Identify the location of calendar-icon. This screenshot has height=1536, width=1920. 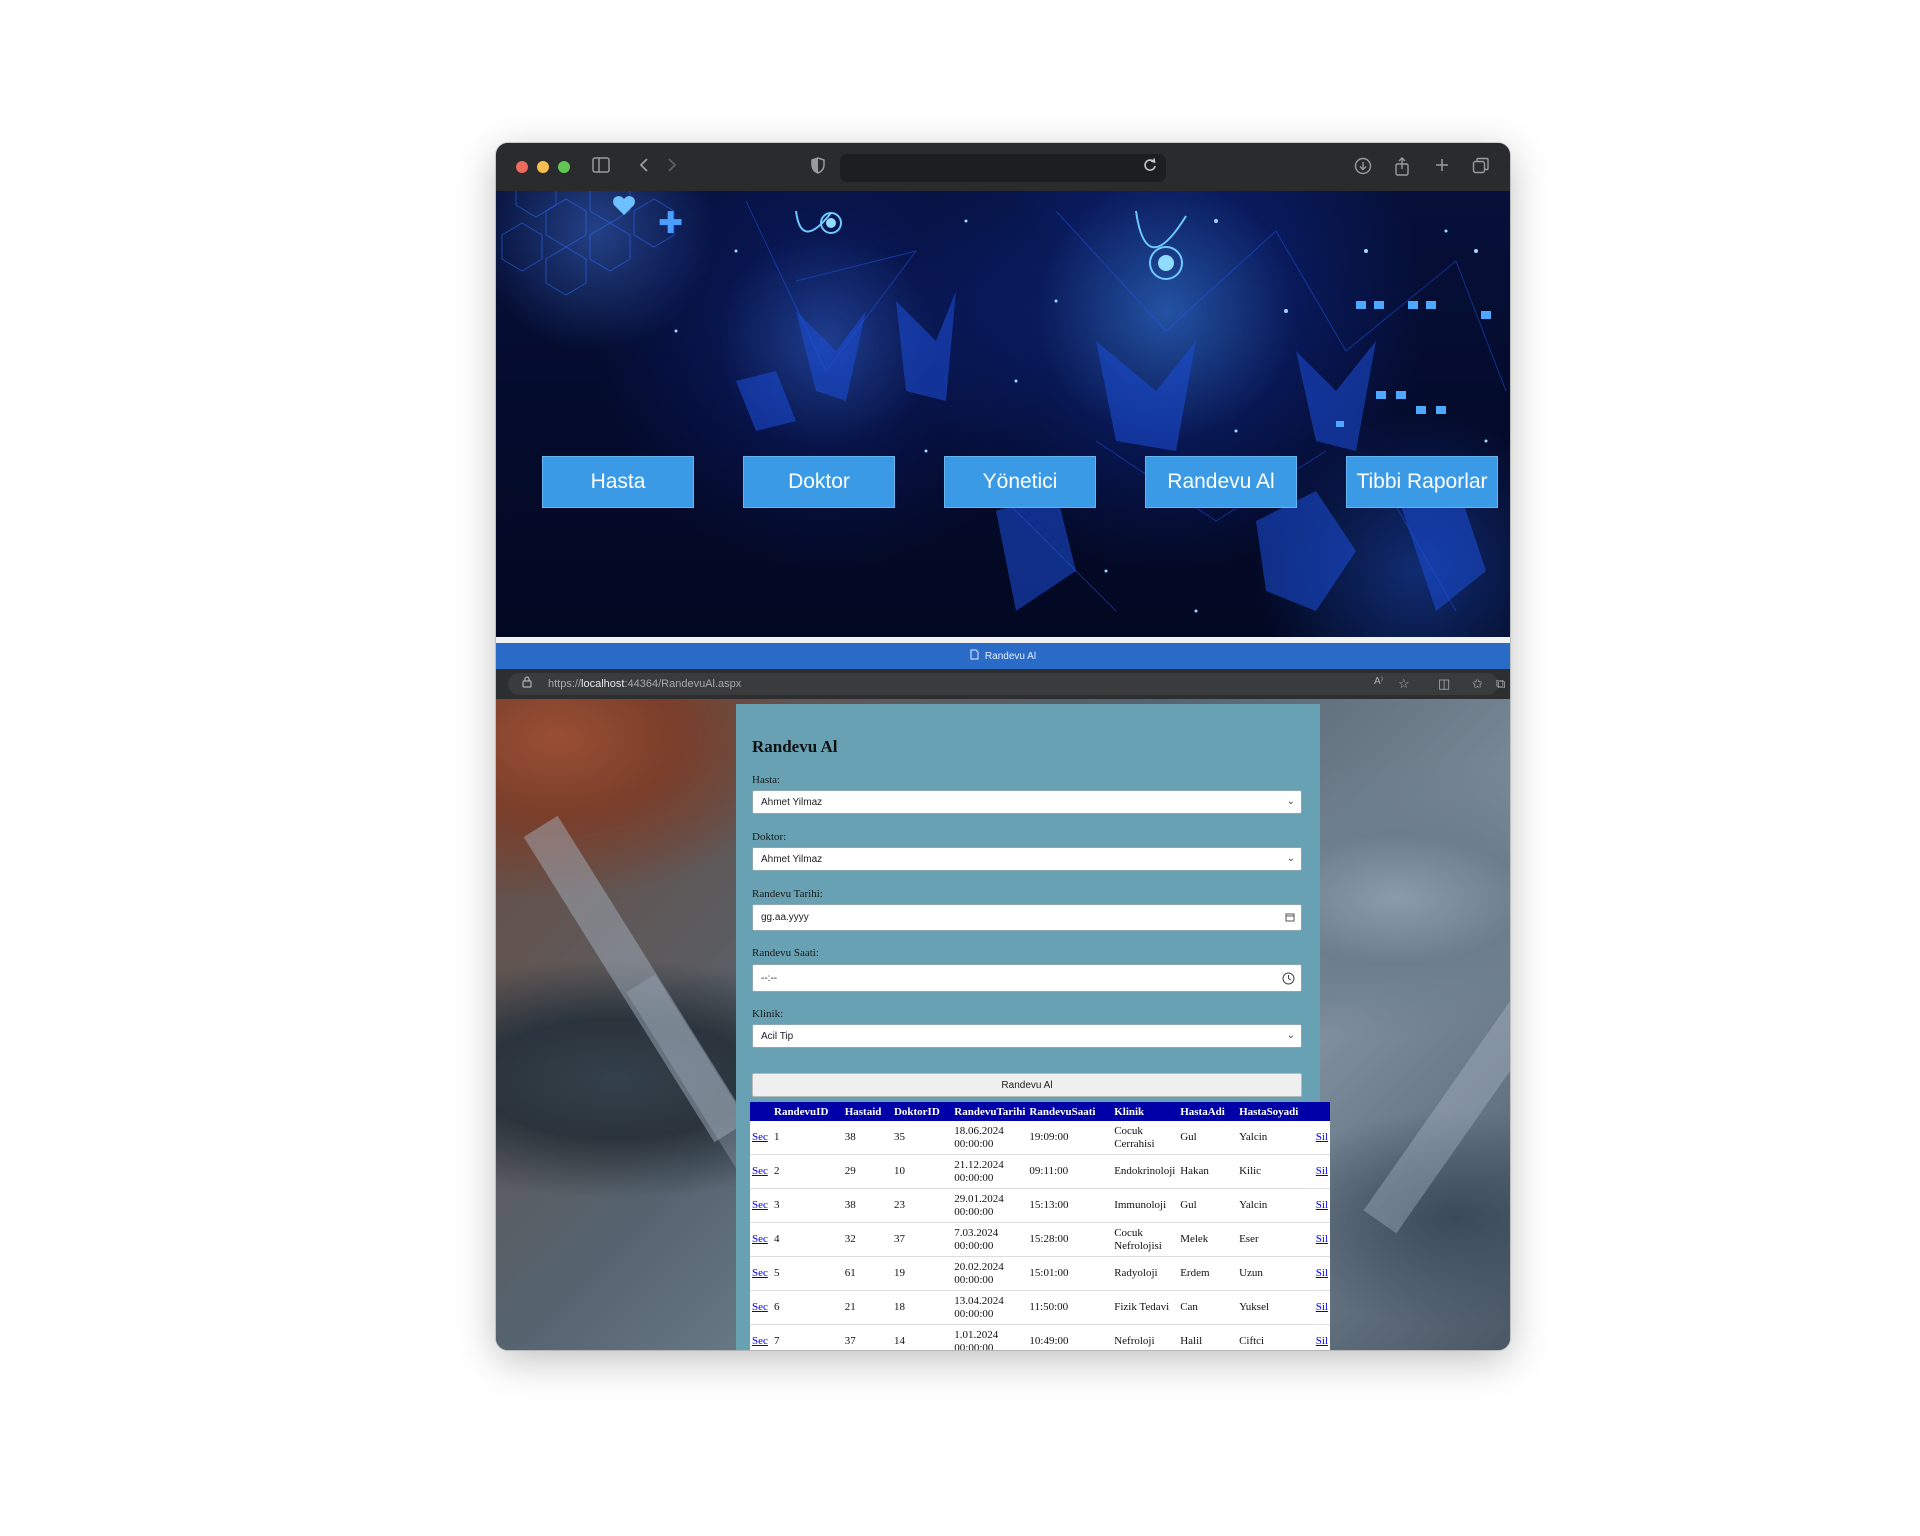
(1290, 918).